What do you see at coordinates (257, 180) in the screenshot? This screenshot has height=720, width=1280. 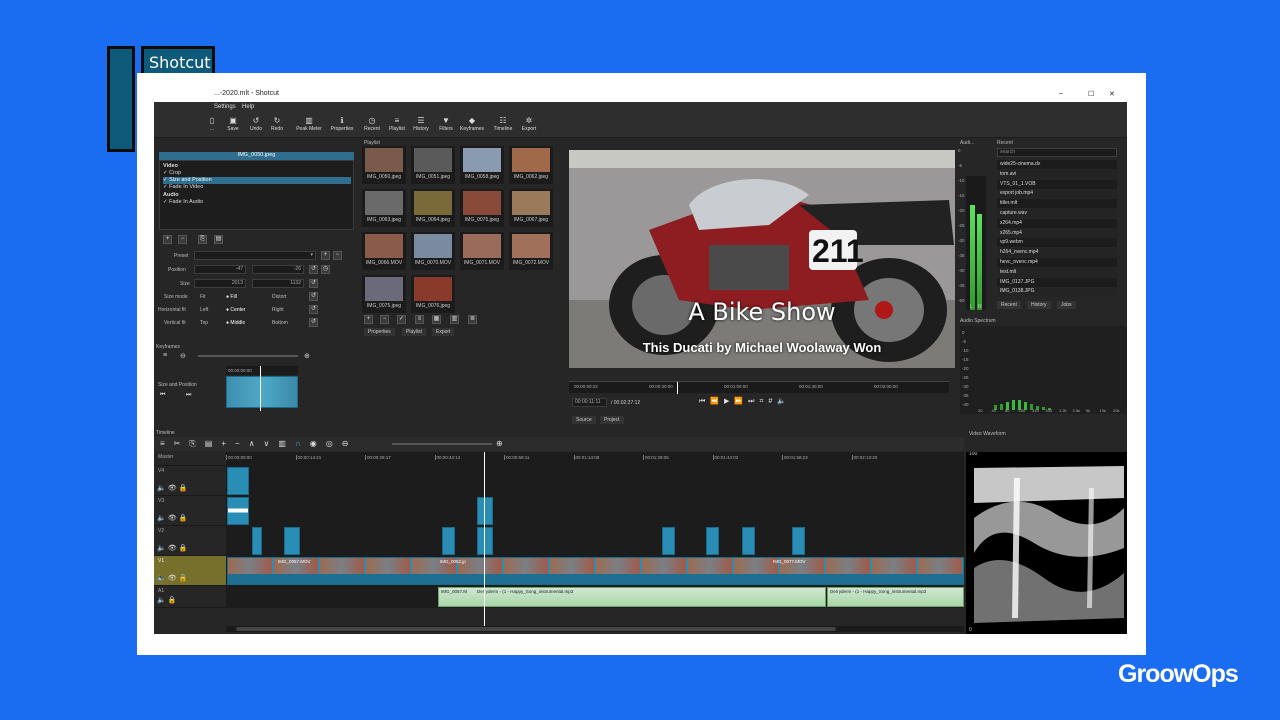 I see `filter-size-position: ✓ Size and Position` at bounding box center [257, 180].